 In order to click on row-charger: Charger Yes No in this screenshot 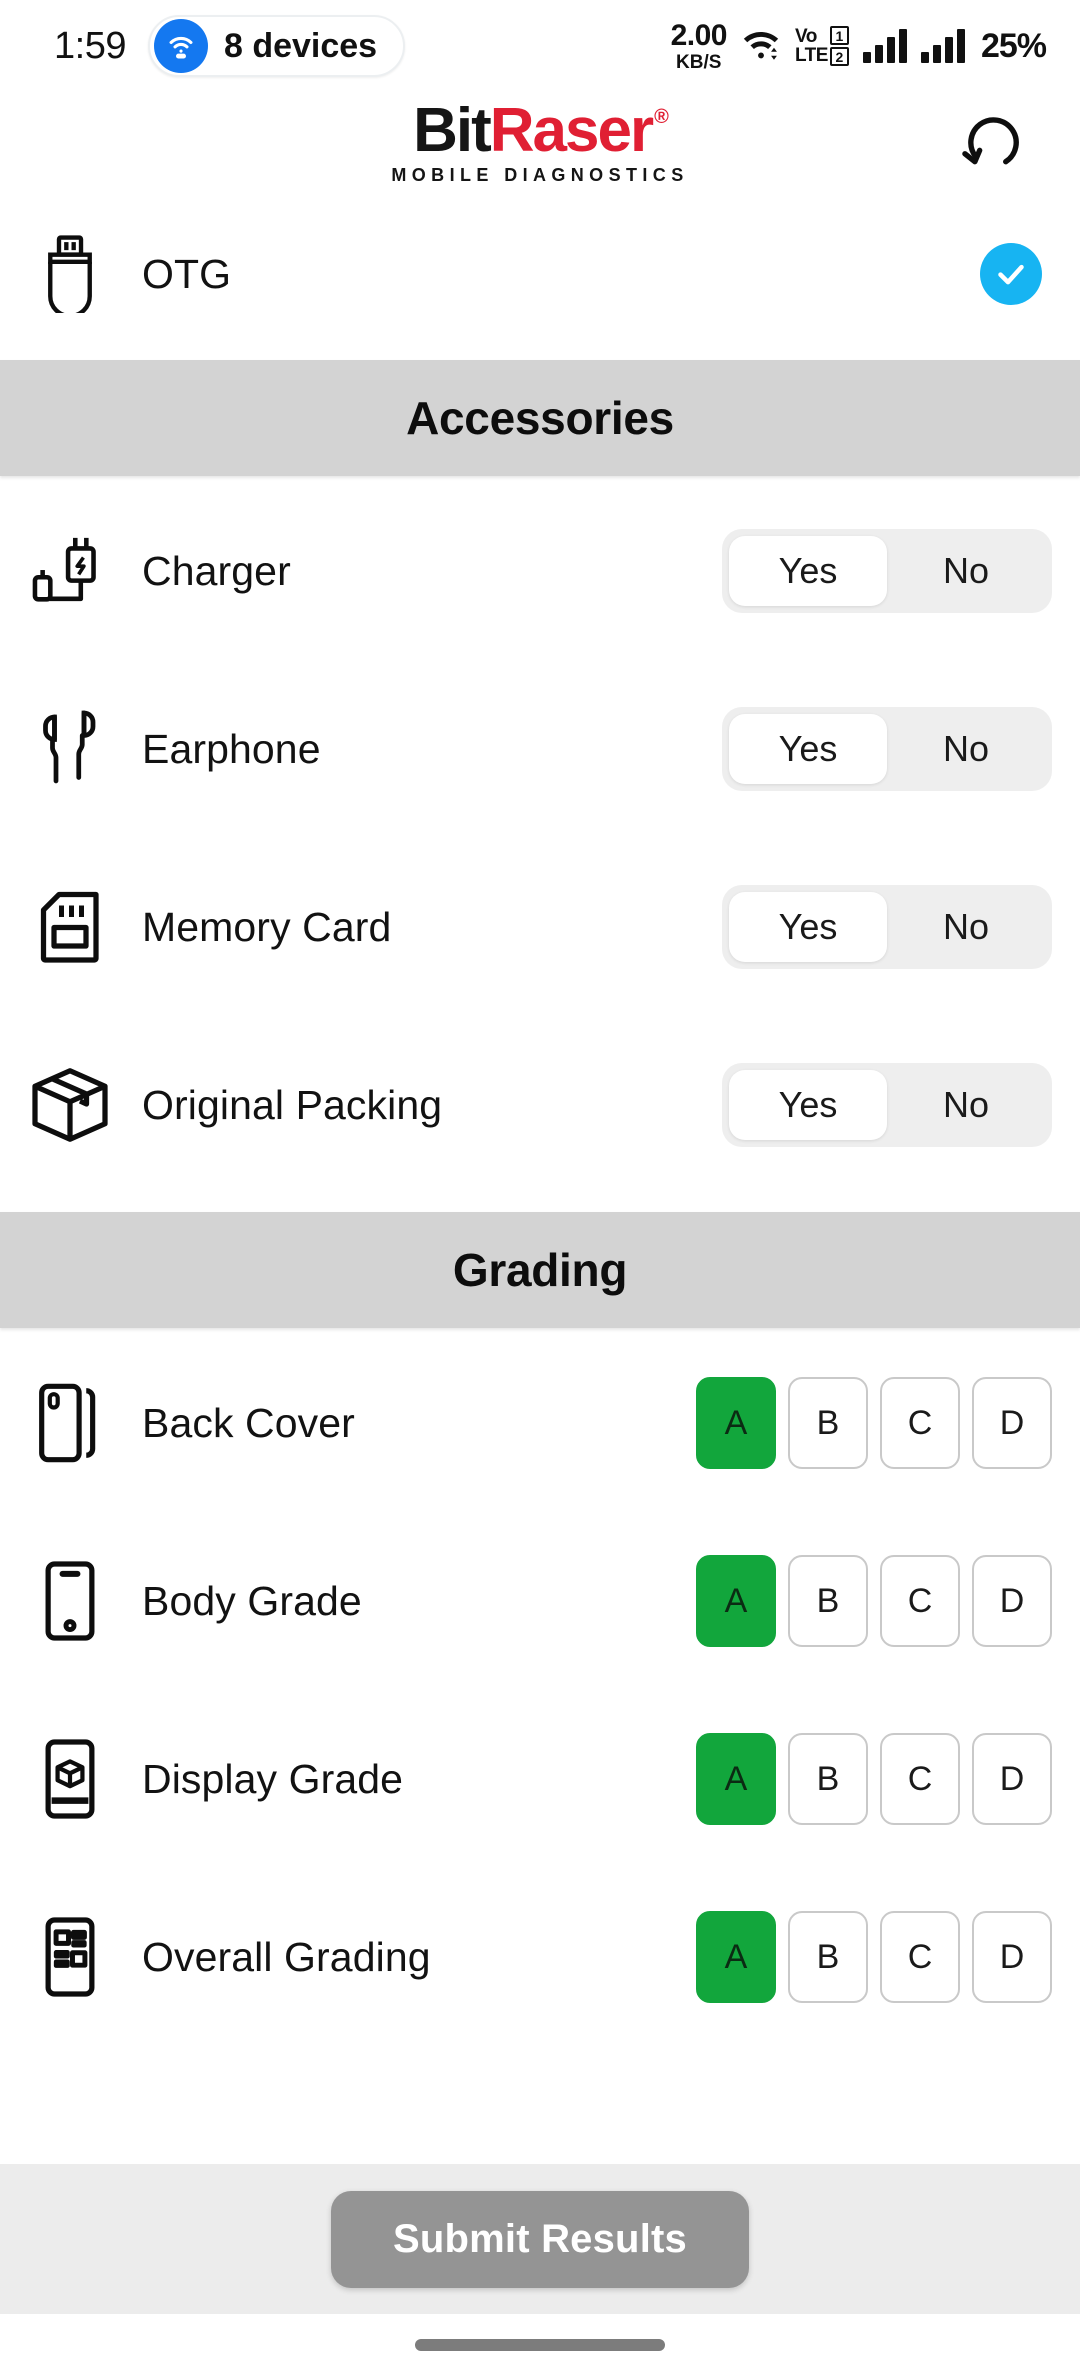, I will do `click(540, 571)`.